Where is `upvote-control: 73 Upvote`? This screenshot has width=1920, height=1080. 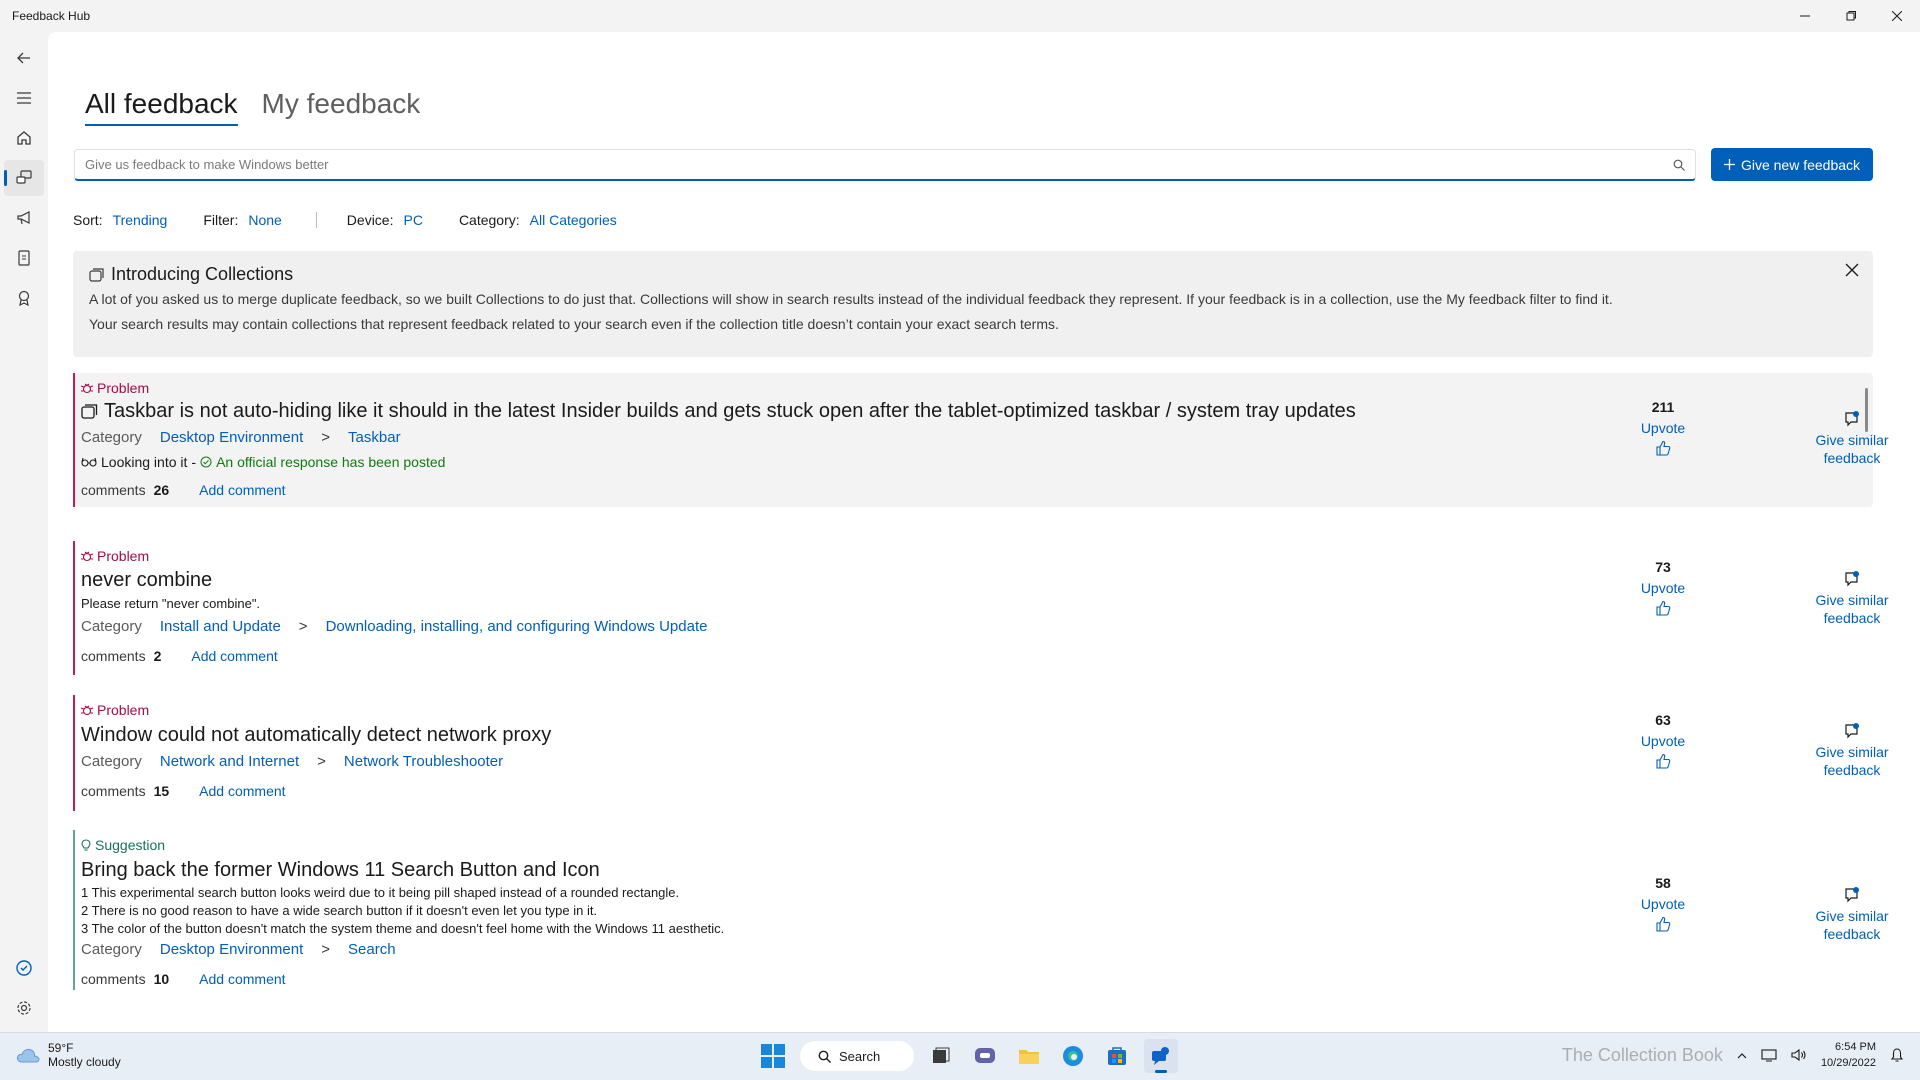 upvote-control: 73 Upvote is located at coordinates (1663, 590).